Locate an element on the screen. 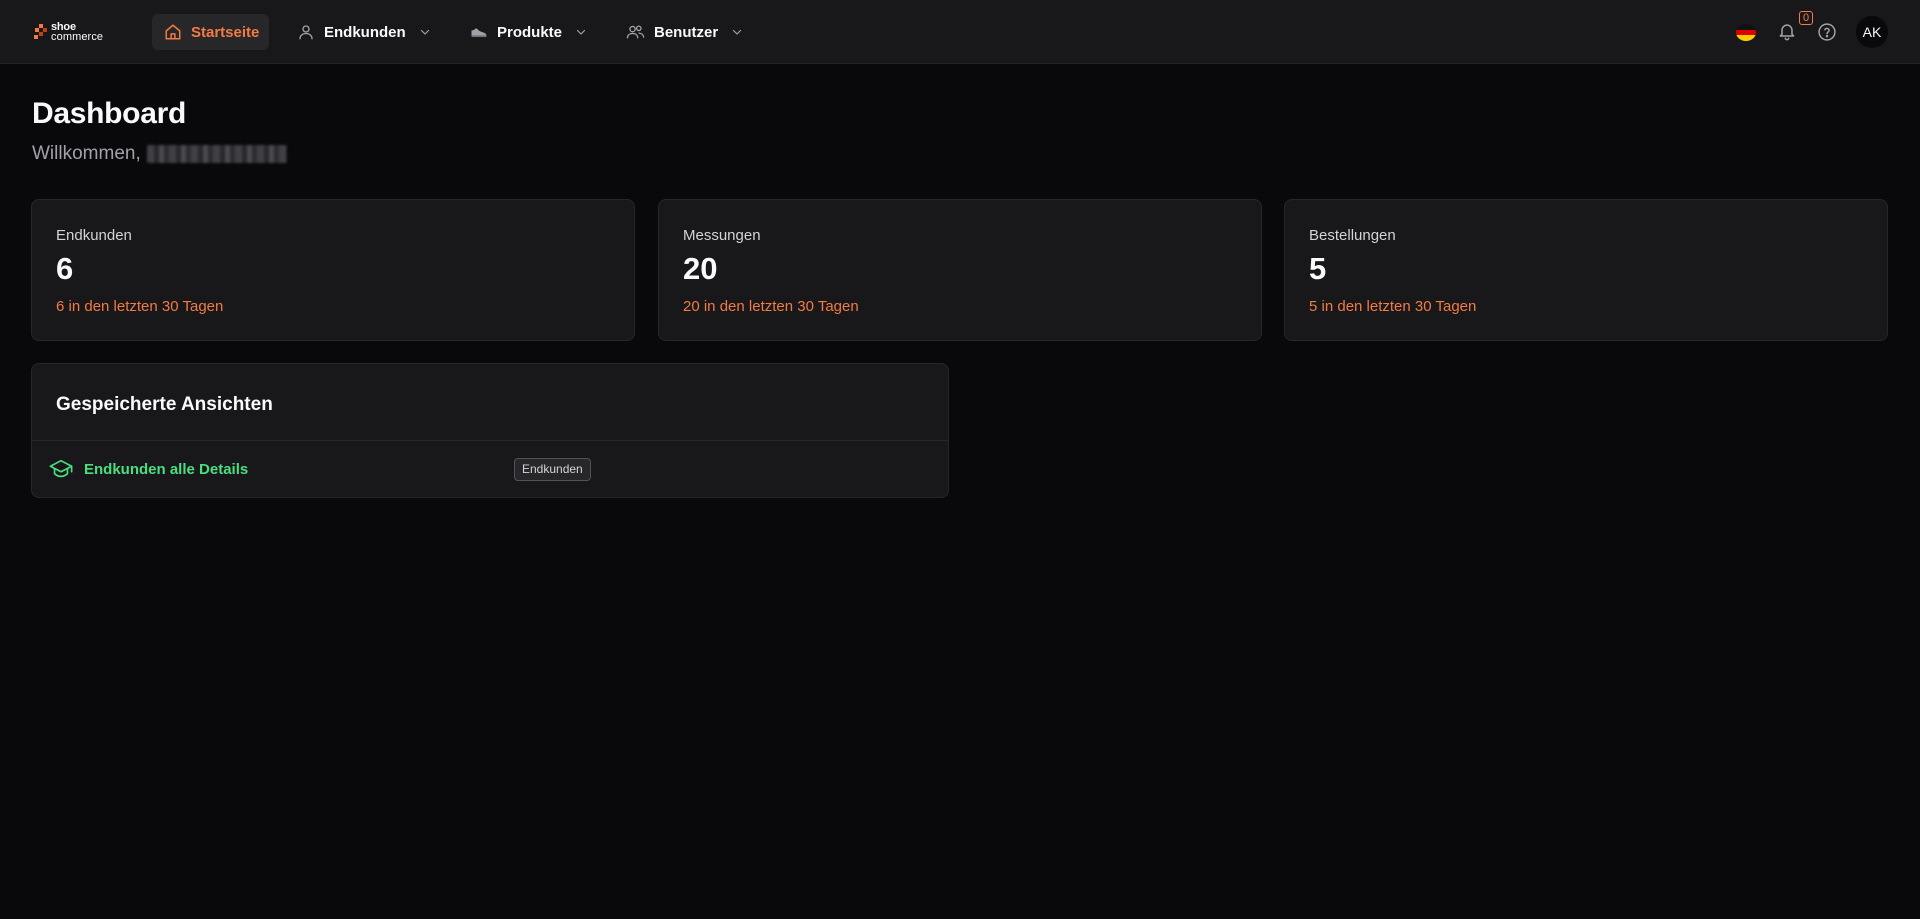 This screenshot has width=1920, height=919. stat-subtext: 6 in den letzten 30 Tagen is located at coordinates (140, 306).